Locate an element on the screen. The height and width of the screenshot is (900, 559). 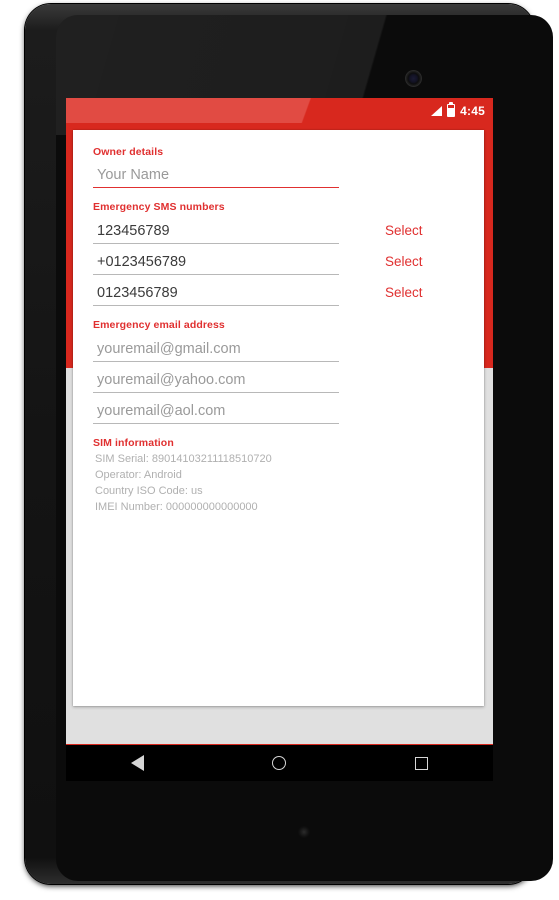
nav-recents-button is located at coordinates (422, 763).